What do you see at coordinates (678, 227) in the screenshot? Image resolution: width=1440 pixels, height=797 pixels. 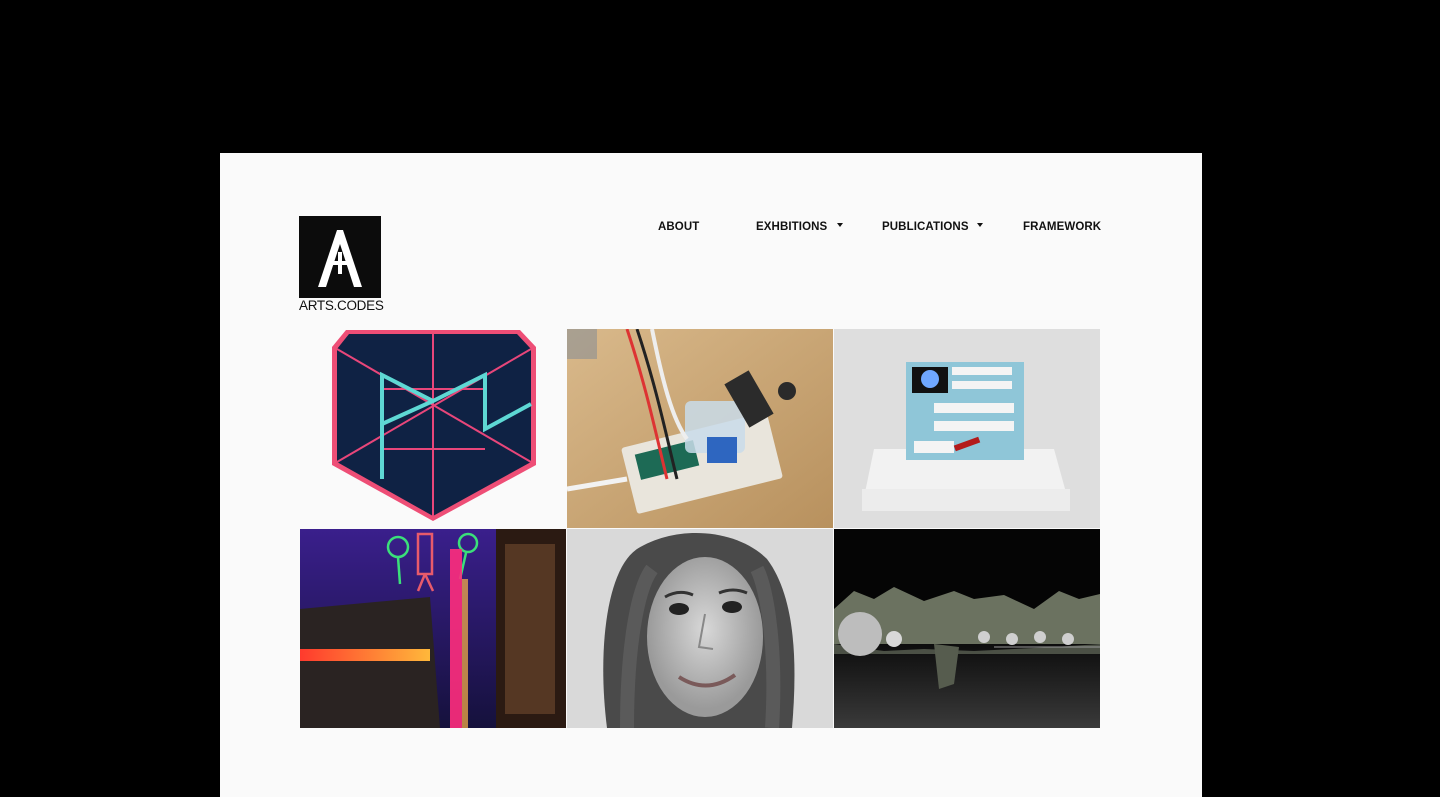 I see `nav-about: ABOUT` at bounding box center [678, 227].